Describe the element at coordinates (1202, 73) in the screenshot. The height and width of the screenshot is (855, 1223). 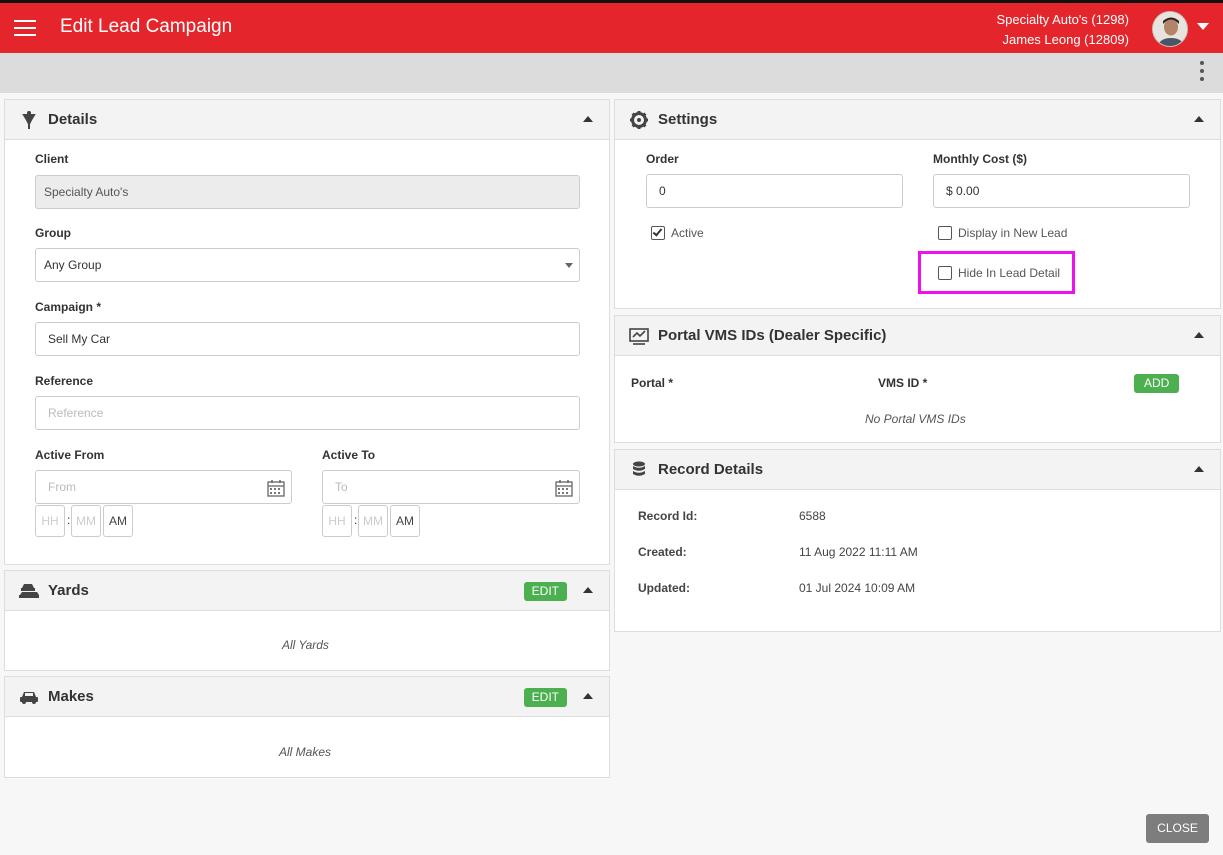
I see `kebab-icon` at that location.